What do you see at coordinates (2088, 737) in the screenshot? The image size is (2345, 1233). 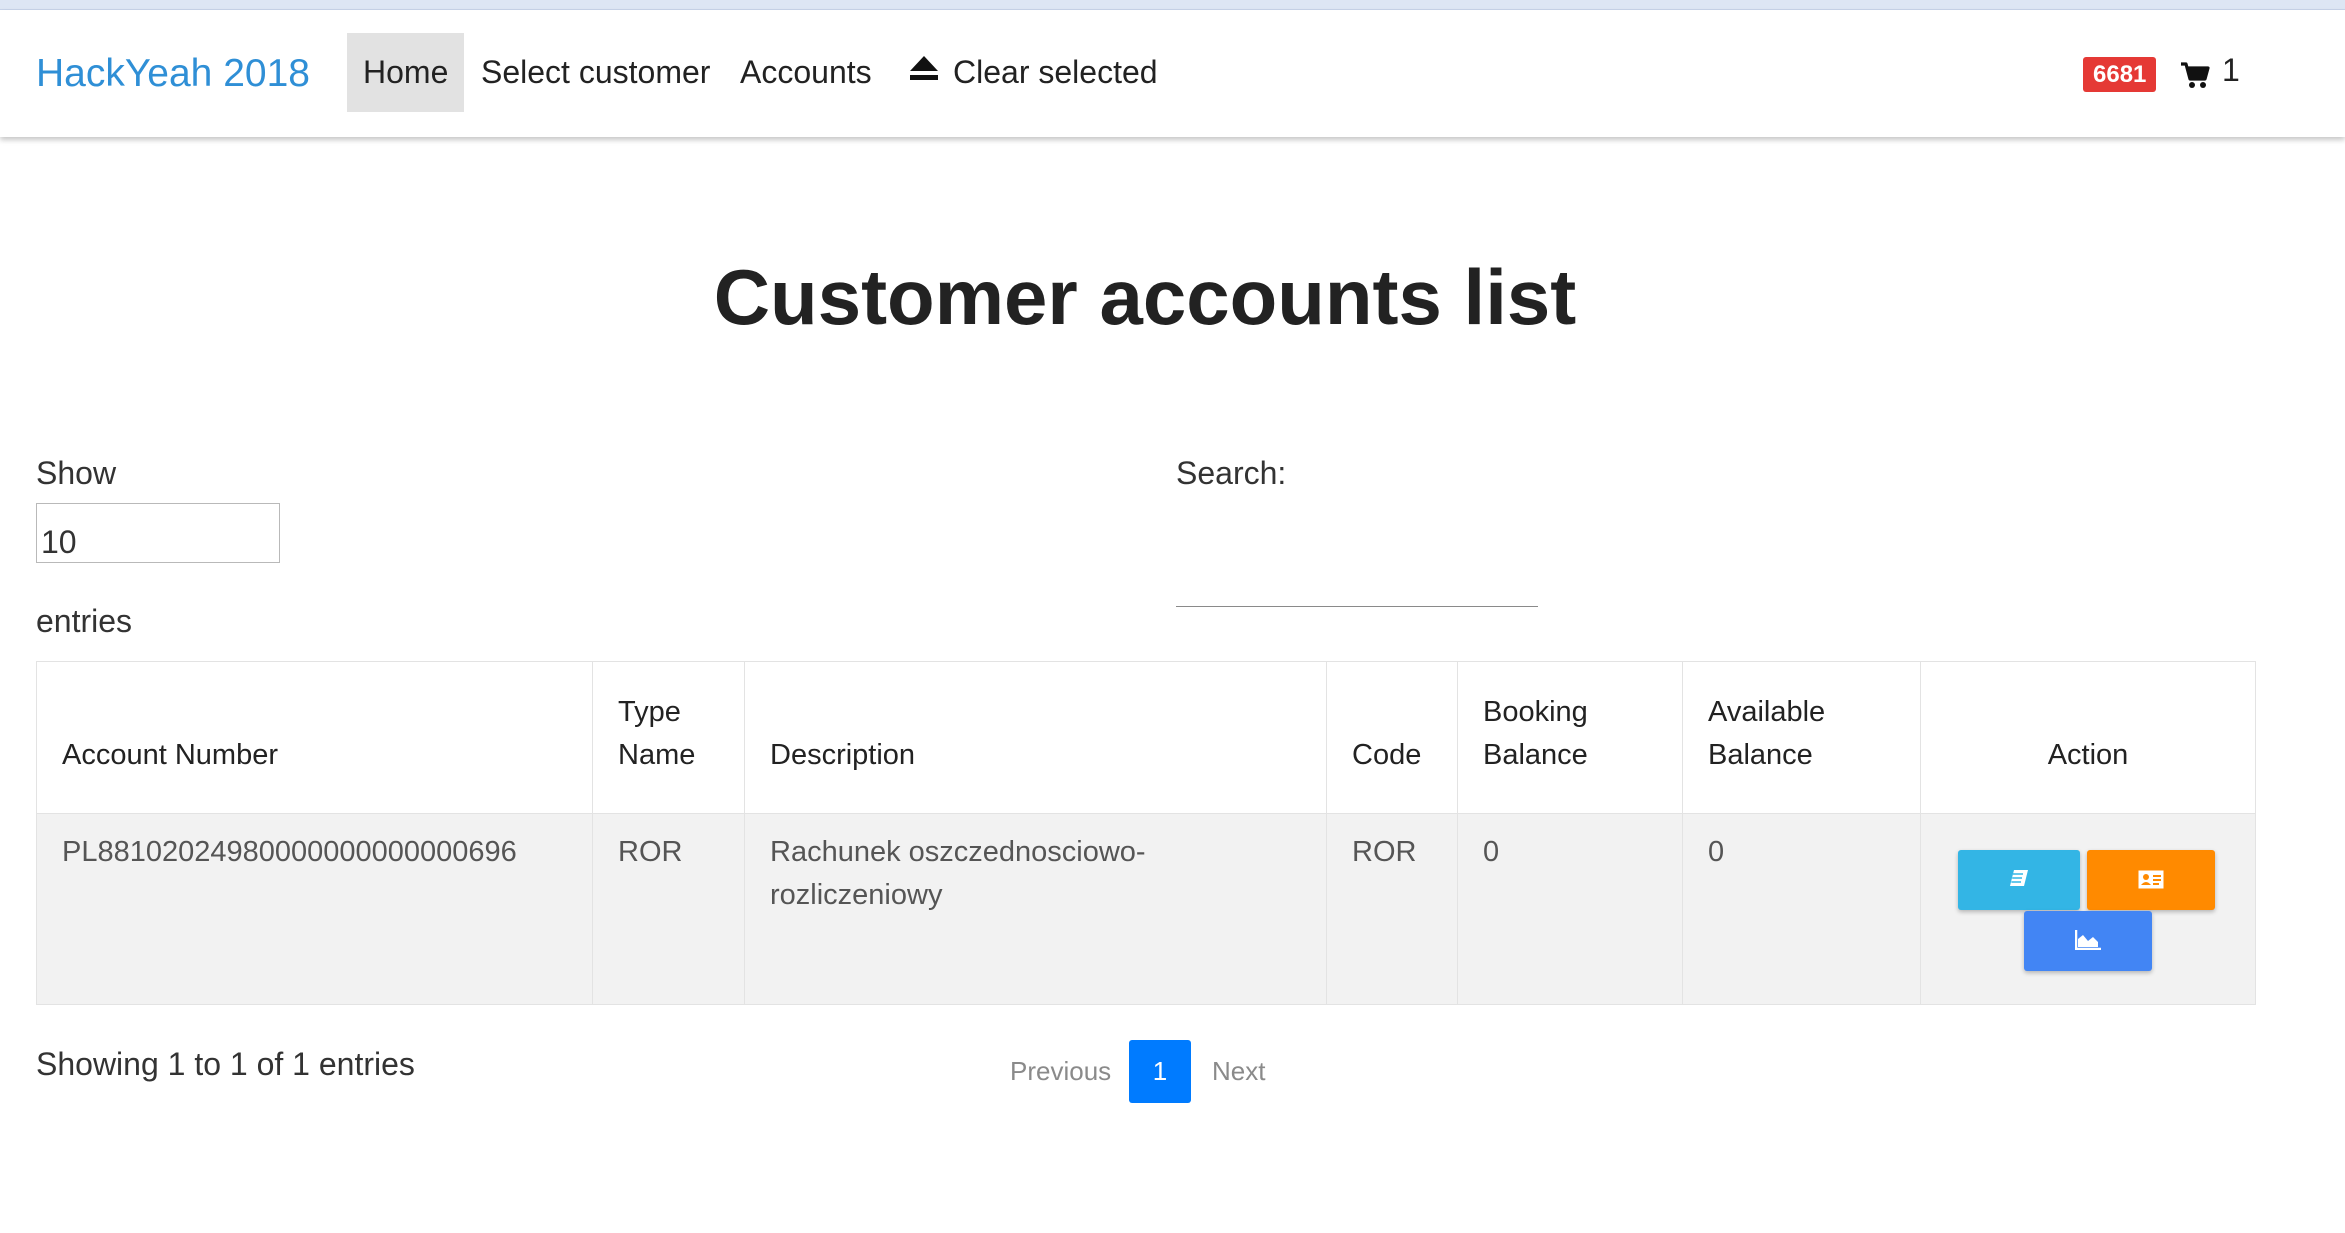 I see `header-action: Action` at bounding box center [2088, 737].